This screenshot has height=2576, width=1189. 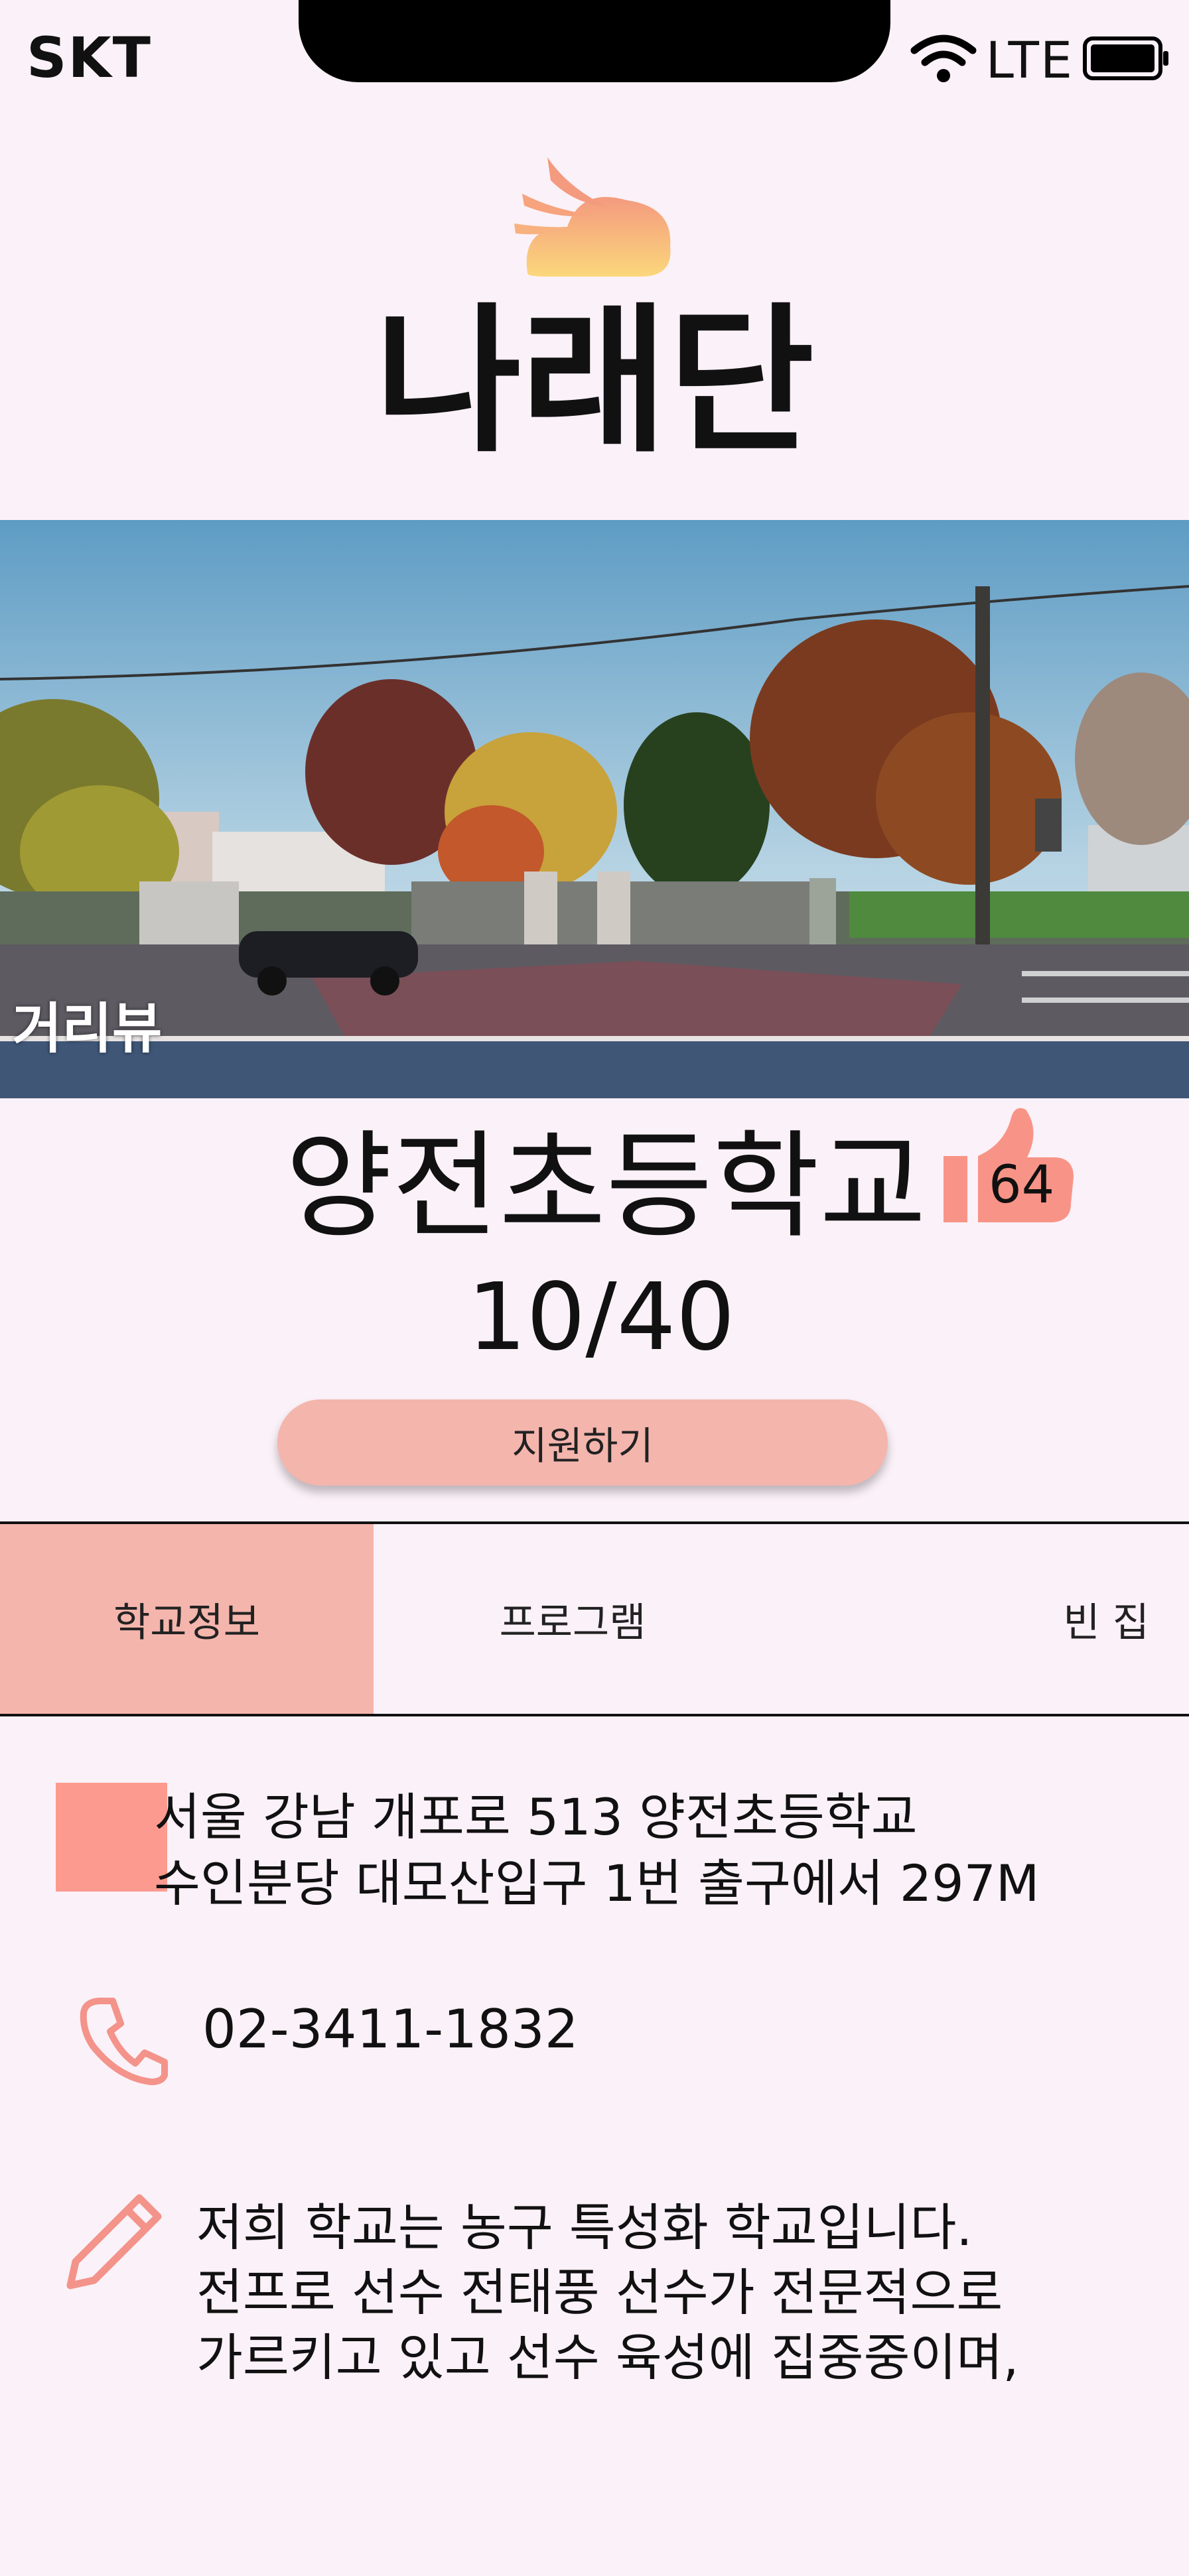 I want to click on apply-button: 지원하기, so click(x=583, y=1442).